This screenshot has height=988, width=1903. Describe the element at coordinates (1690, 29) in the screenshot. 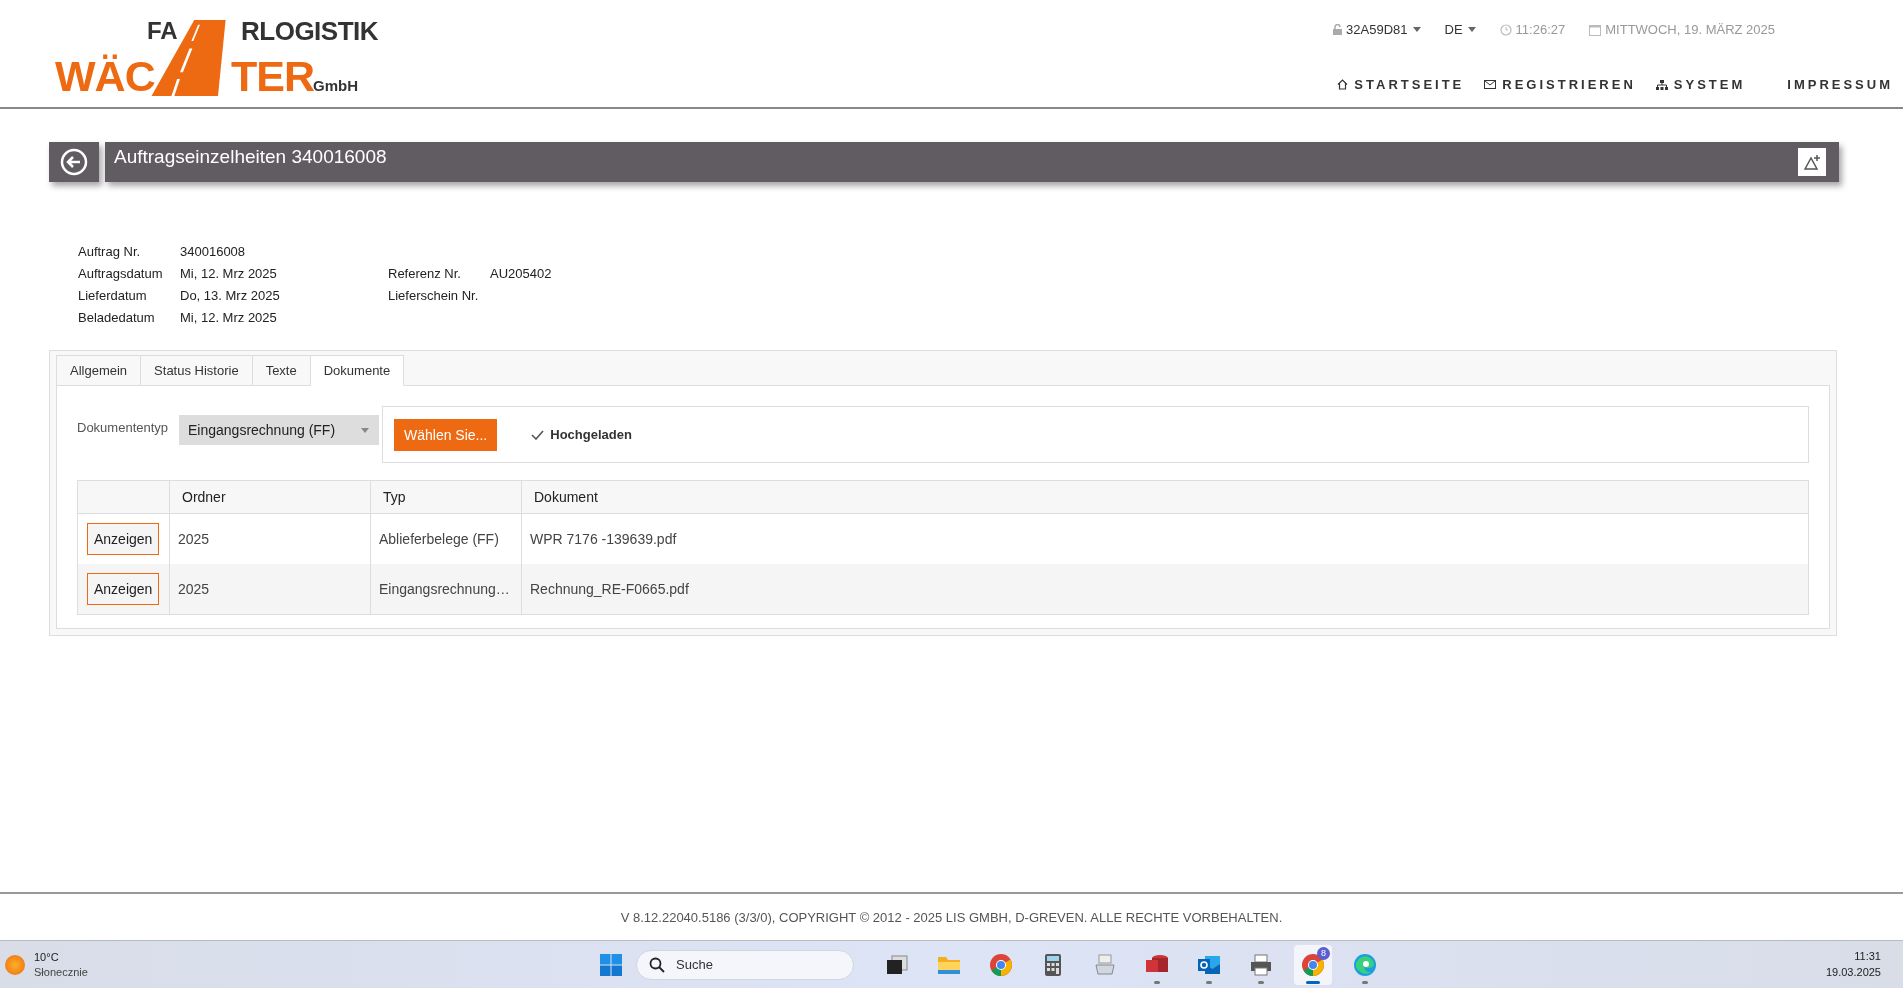

I see `date-text: MITTWOCH, 19. MÄRZ 2025` at that location.